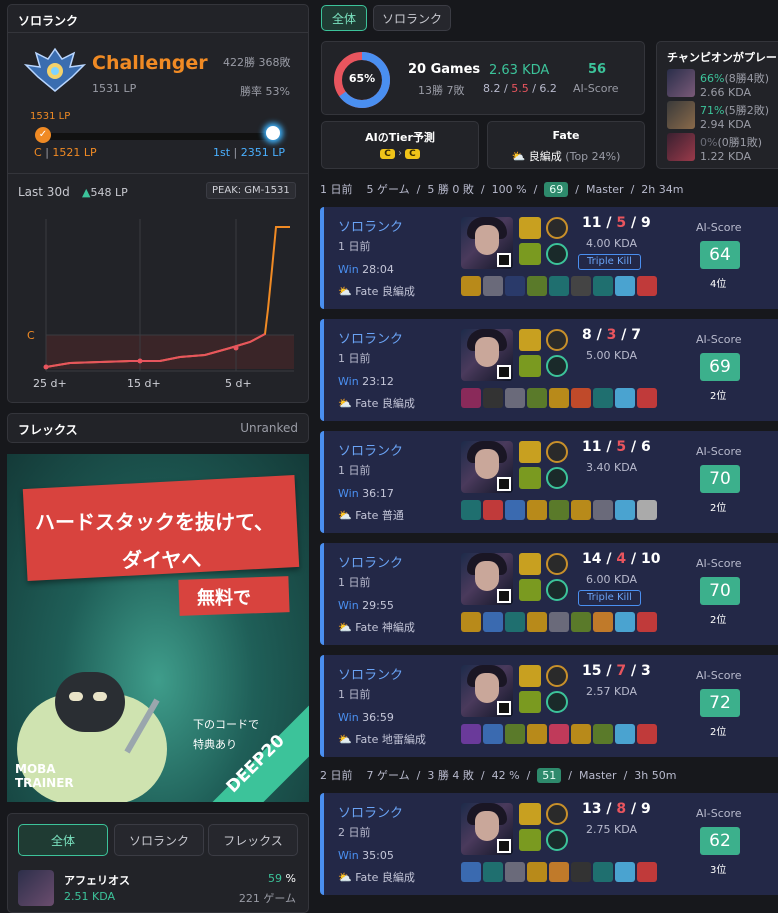  Describe the element at coordinates (621, 559) in the screenshot. I see `match-kda: 14 / 4 / 10` at that location.